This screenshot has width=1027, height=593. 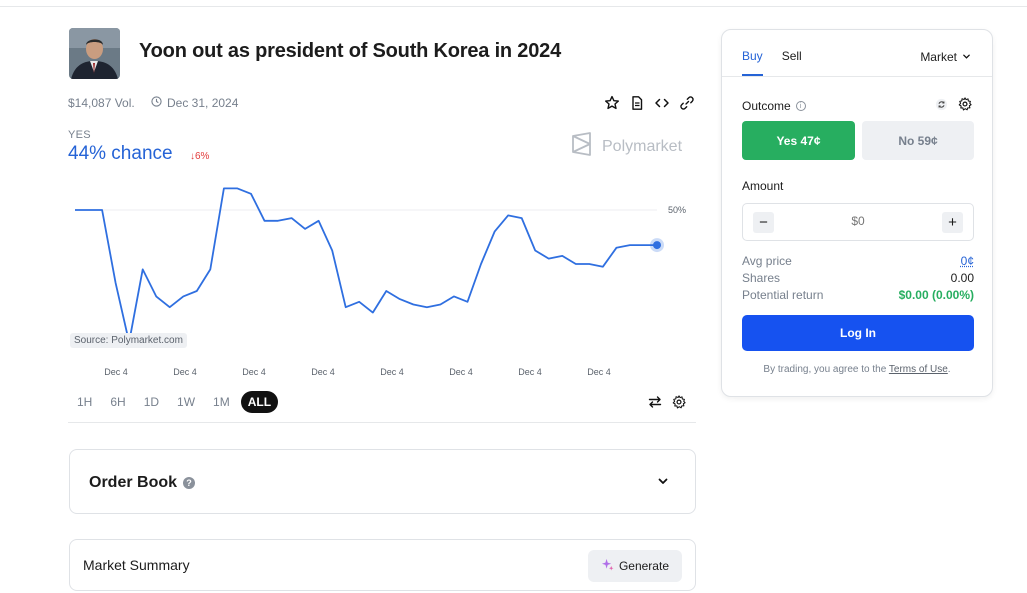 I want to click on help-icon: ?, so click(x=189, y=483).